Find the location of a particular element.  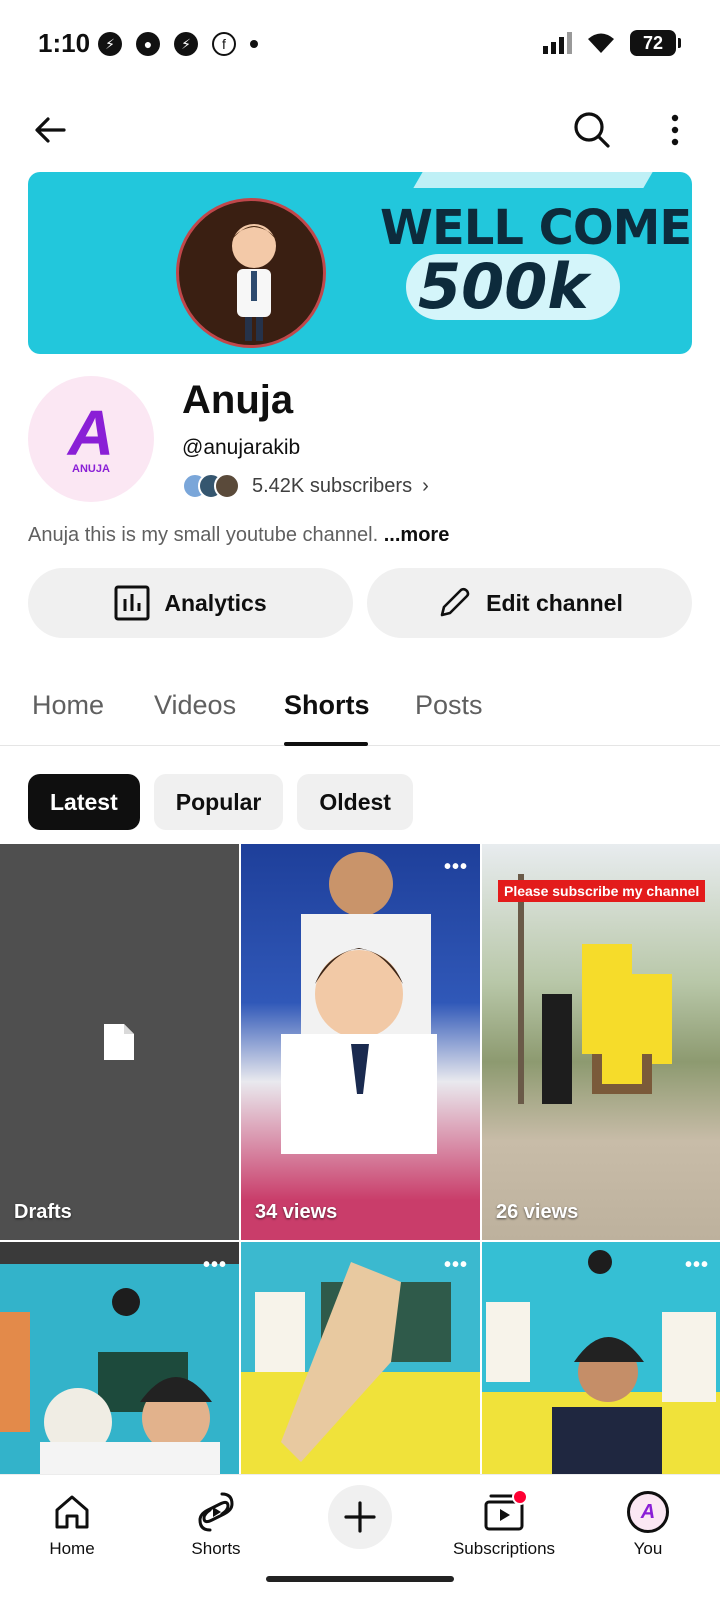

search-icon is located at coordinates (592, 130).